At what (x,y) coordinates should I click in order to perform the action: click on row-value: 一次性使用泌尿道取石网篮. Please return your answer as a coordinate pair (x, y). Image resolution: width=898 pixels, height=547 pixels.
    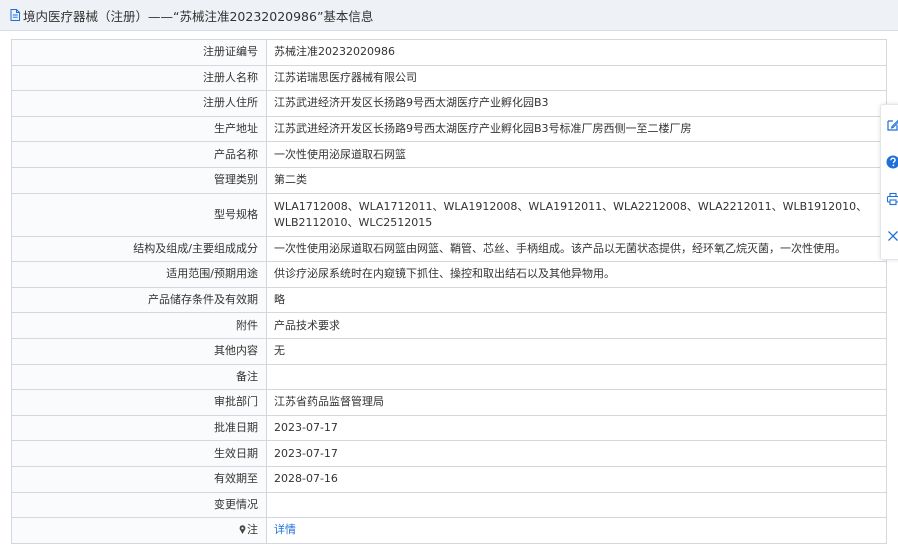
    Looking at the image, I should click on (576, 154).